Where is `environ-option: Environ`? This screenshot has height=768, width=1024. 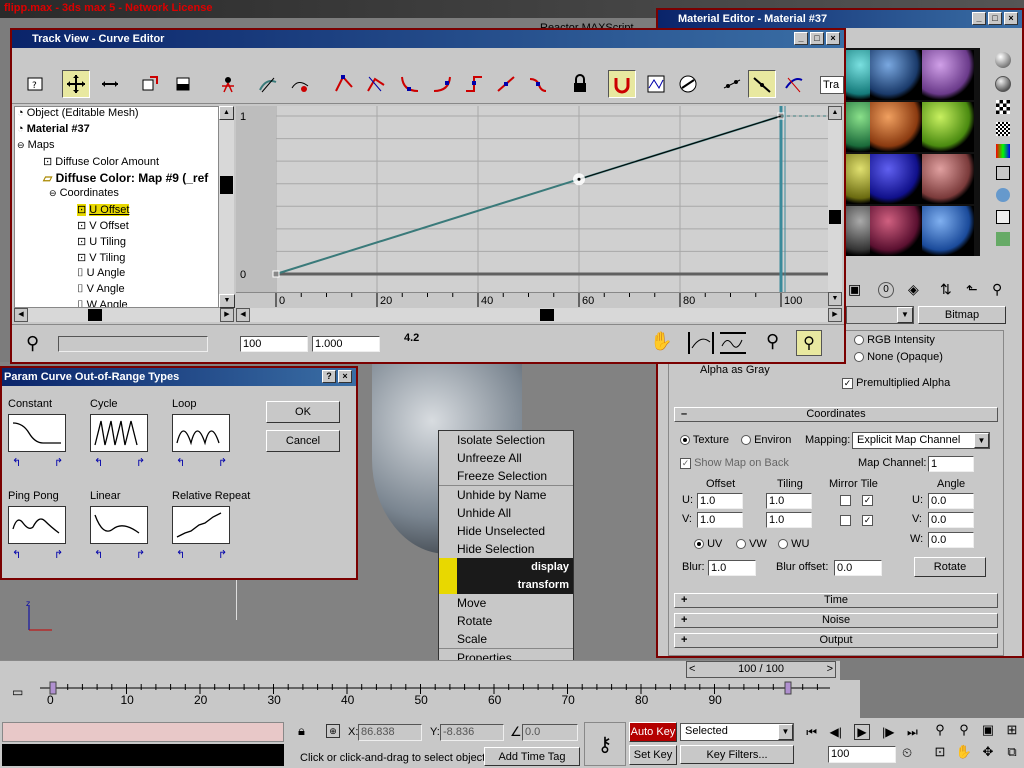
environ-option: Environ is located at coordinates (766, 440).